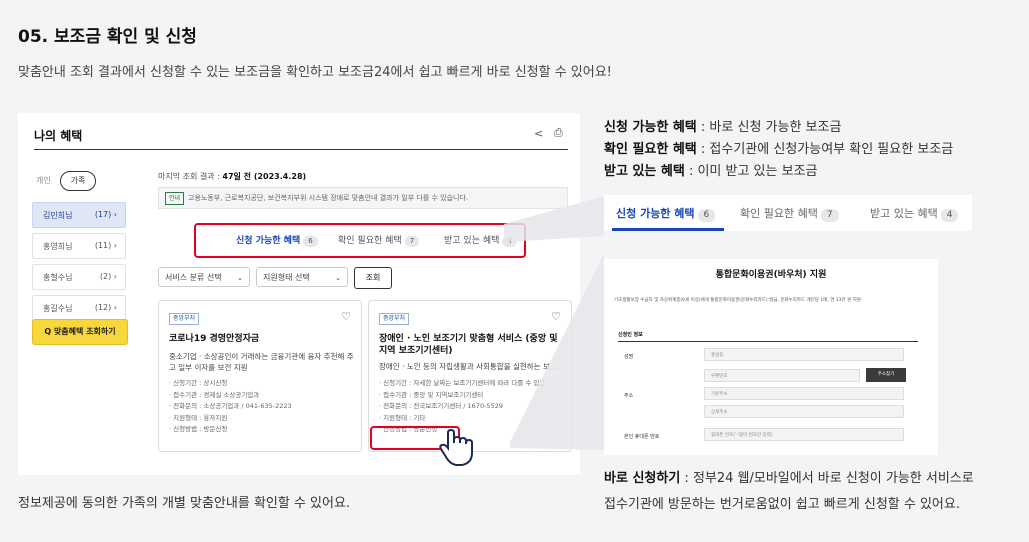 Image resolution: width=1029 pixels, height=542 pixels. What do you see at coordinates (58, 215) in the screenshot?
I see `member-name: 김민희님` at bounding box center [58, 215].